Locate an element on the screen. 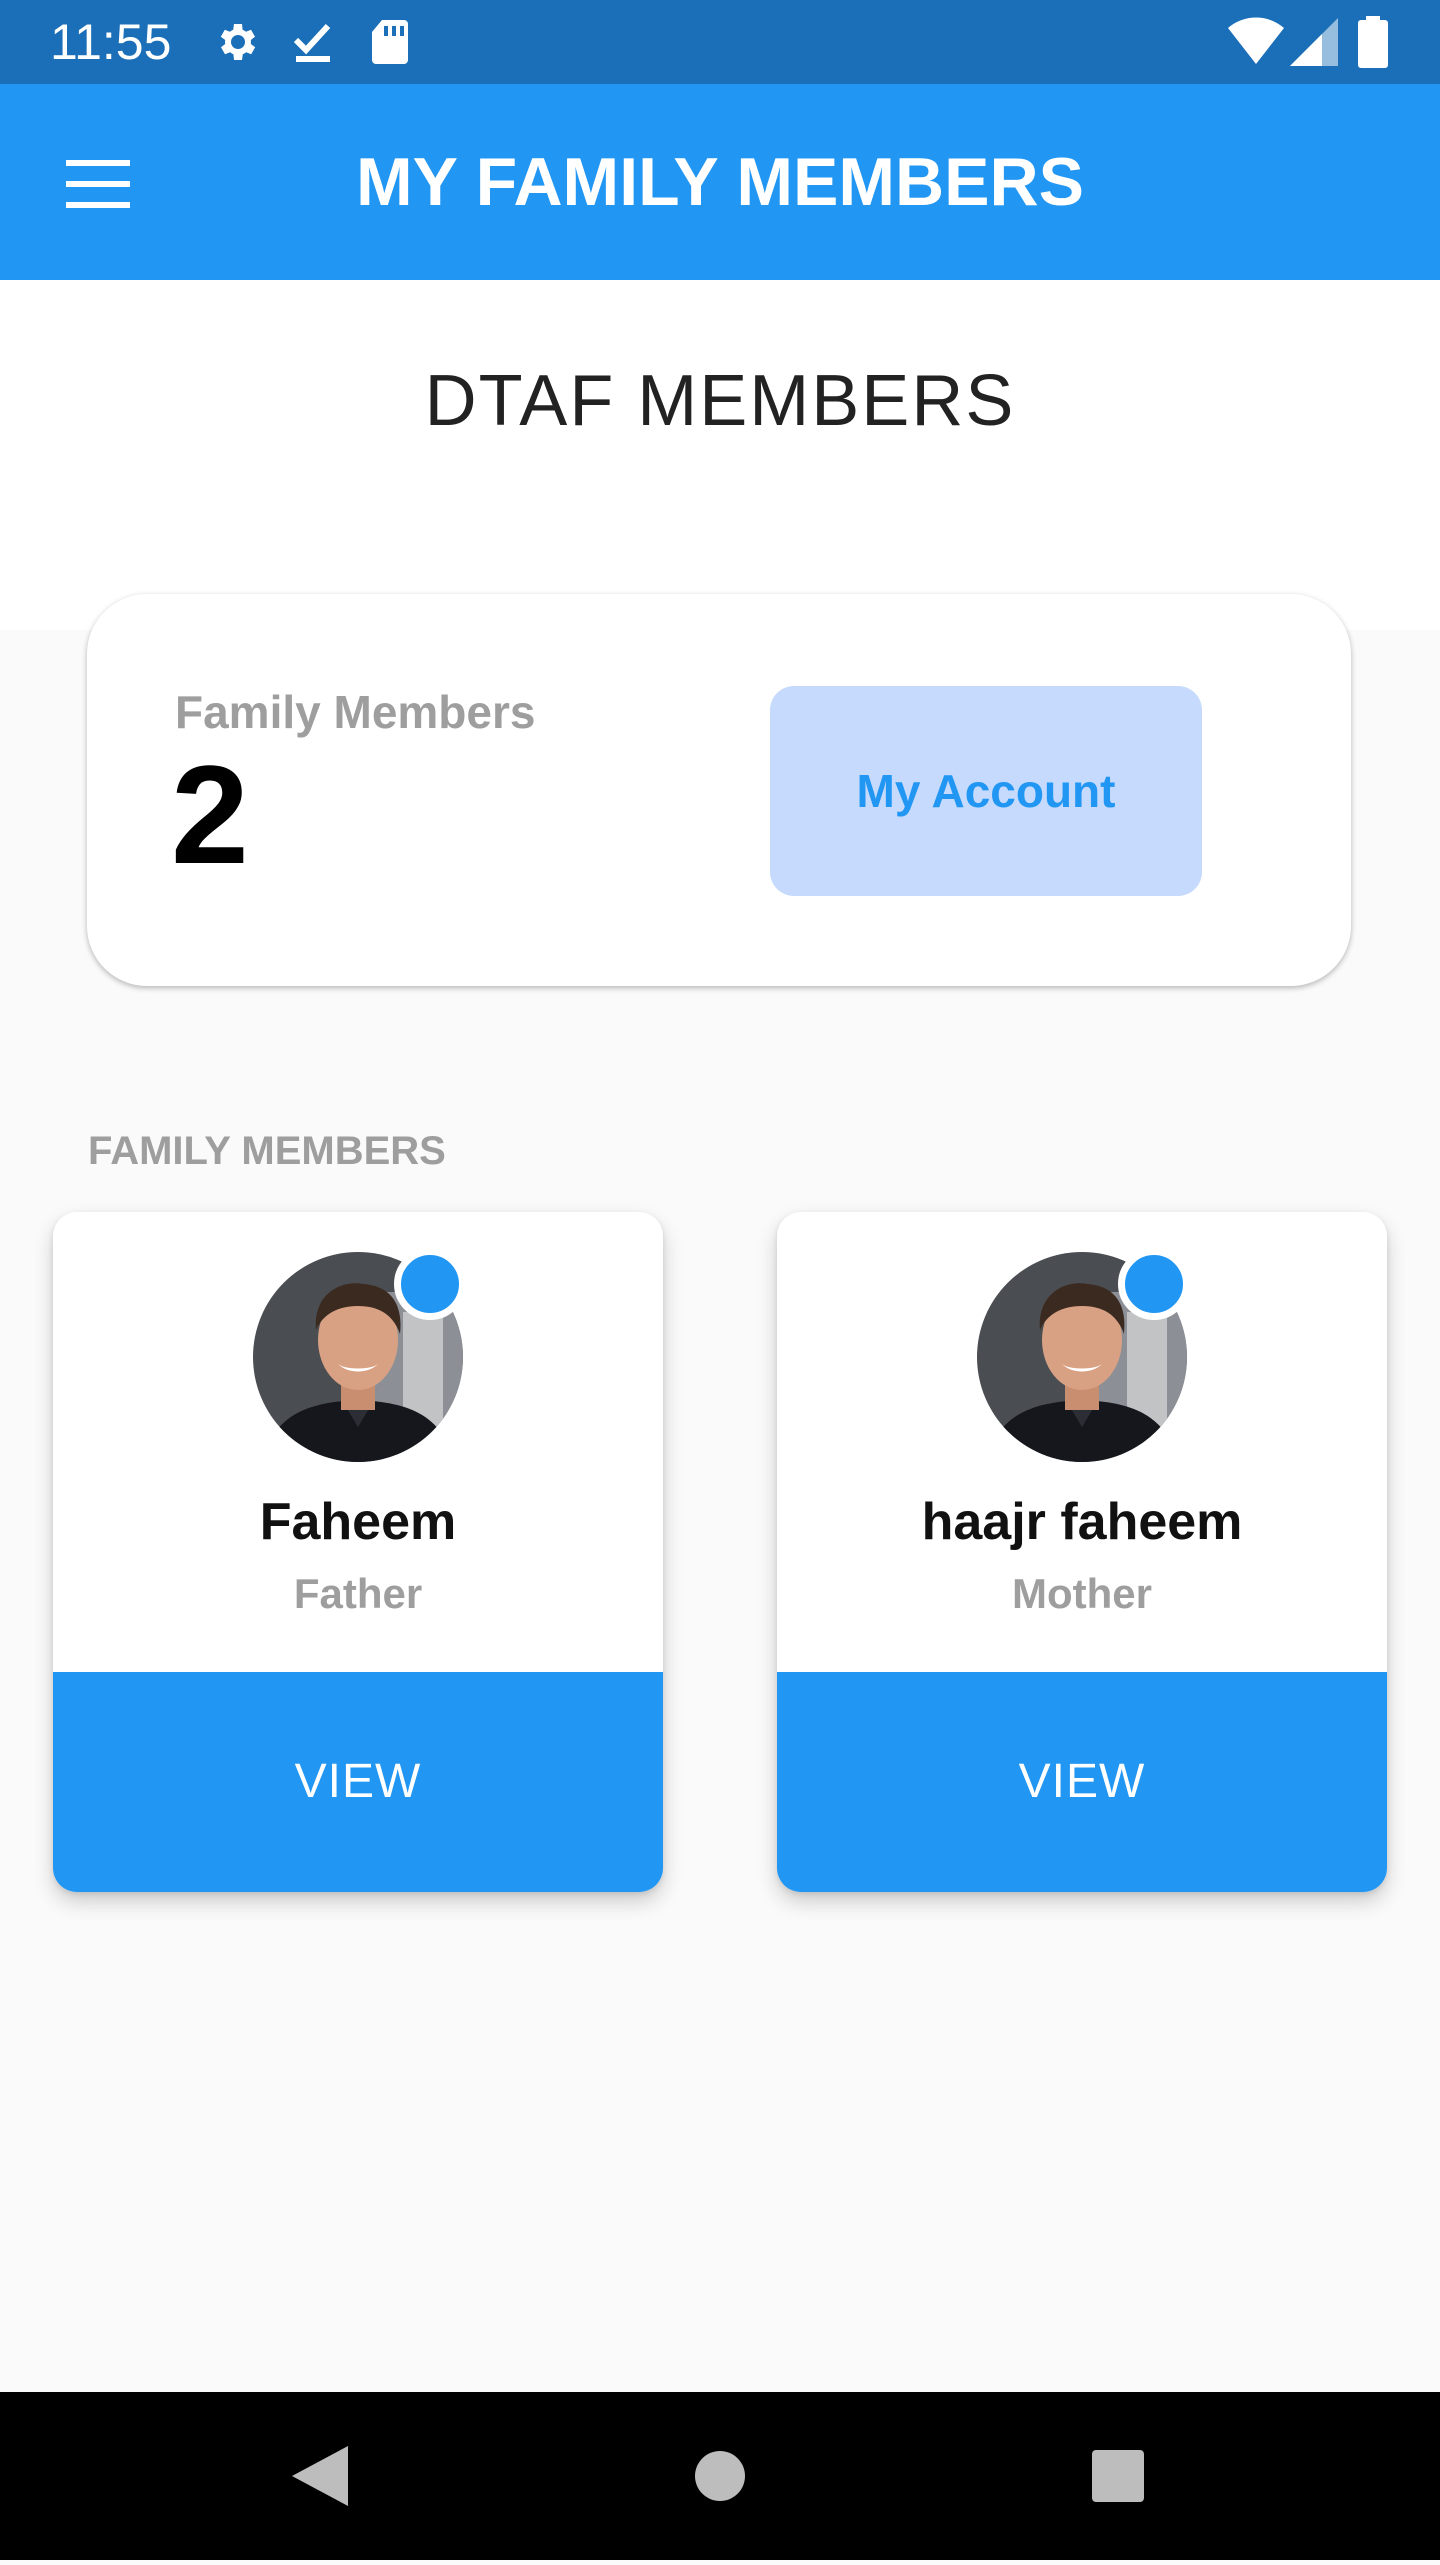 This screenshot has height=2565, width=1440. back-button is located at coordinates (320, 2476).